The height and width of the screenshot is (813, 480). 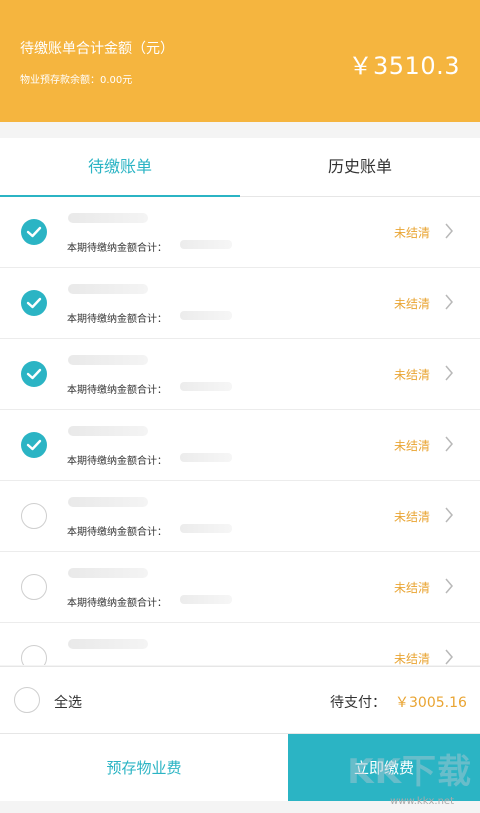 I want to click on tab-pending-bills: 待缴账单, so click(x=120, y=167).